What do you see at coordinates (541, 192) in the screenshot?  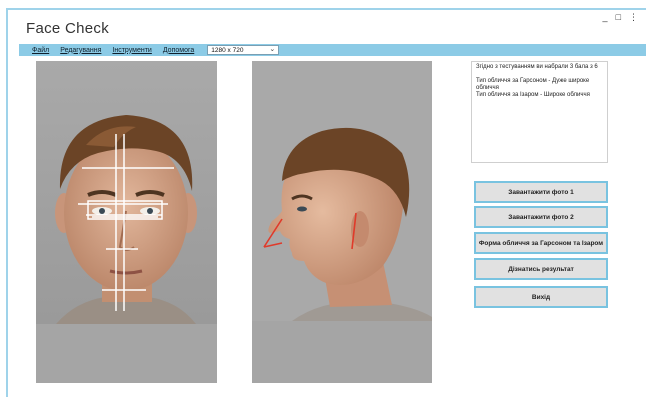 I see `load-photo-1-button: Завантажити фото 1` at bounding box center [541, 192].